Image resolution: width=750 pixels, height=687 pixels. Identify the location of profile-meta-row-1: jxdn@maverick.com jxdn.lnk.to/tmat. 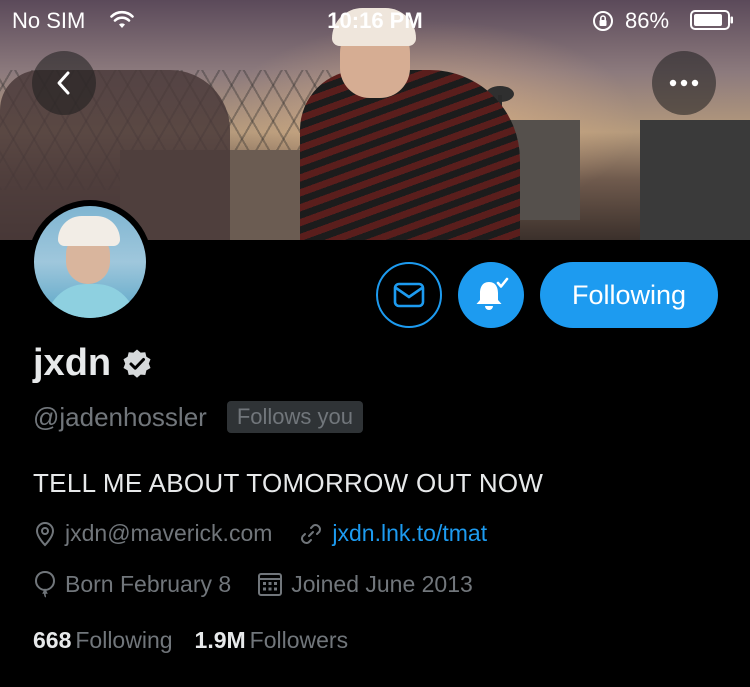
(273, 533).